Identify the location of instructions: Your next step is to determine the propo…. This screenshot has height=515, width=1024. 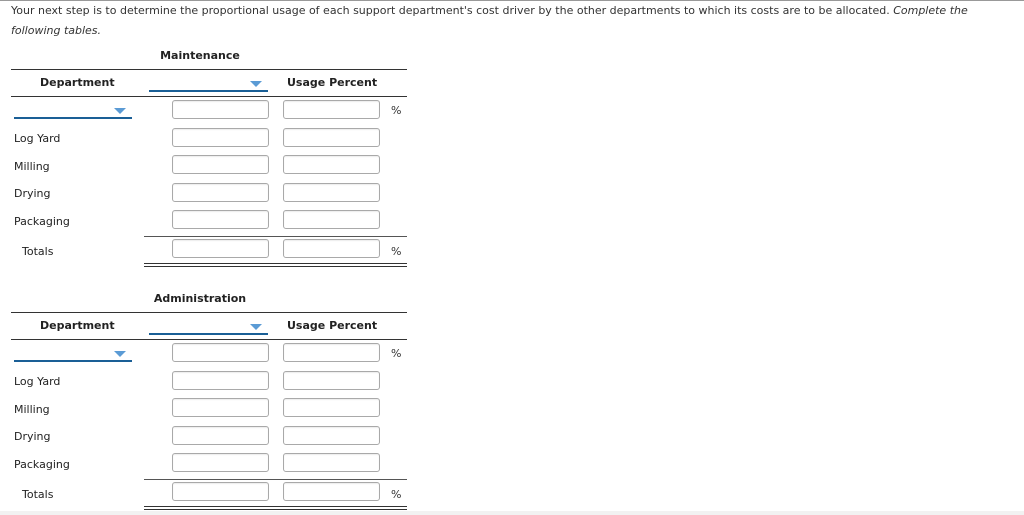
(511, 21).